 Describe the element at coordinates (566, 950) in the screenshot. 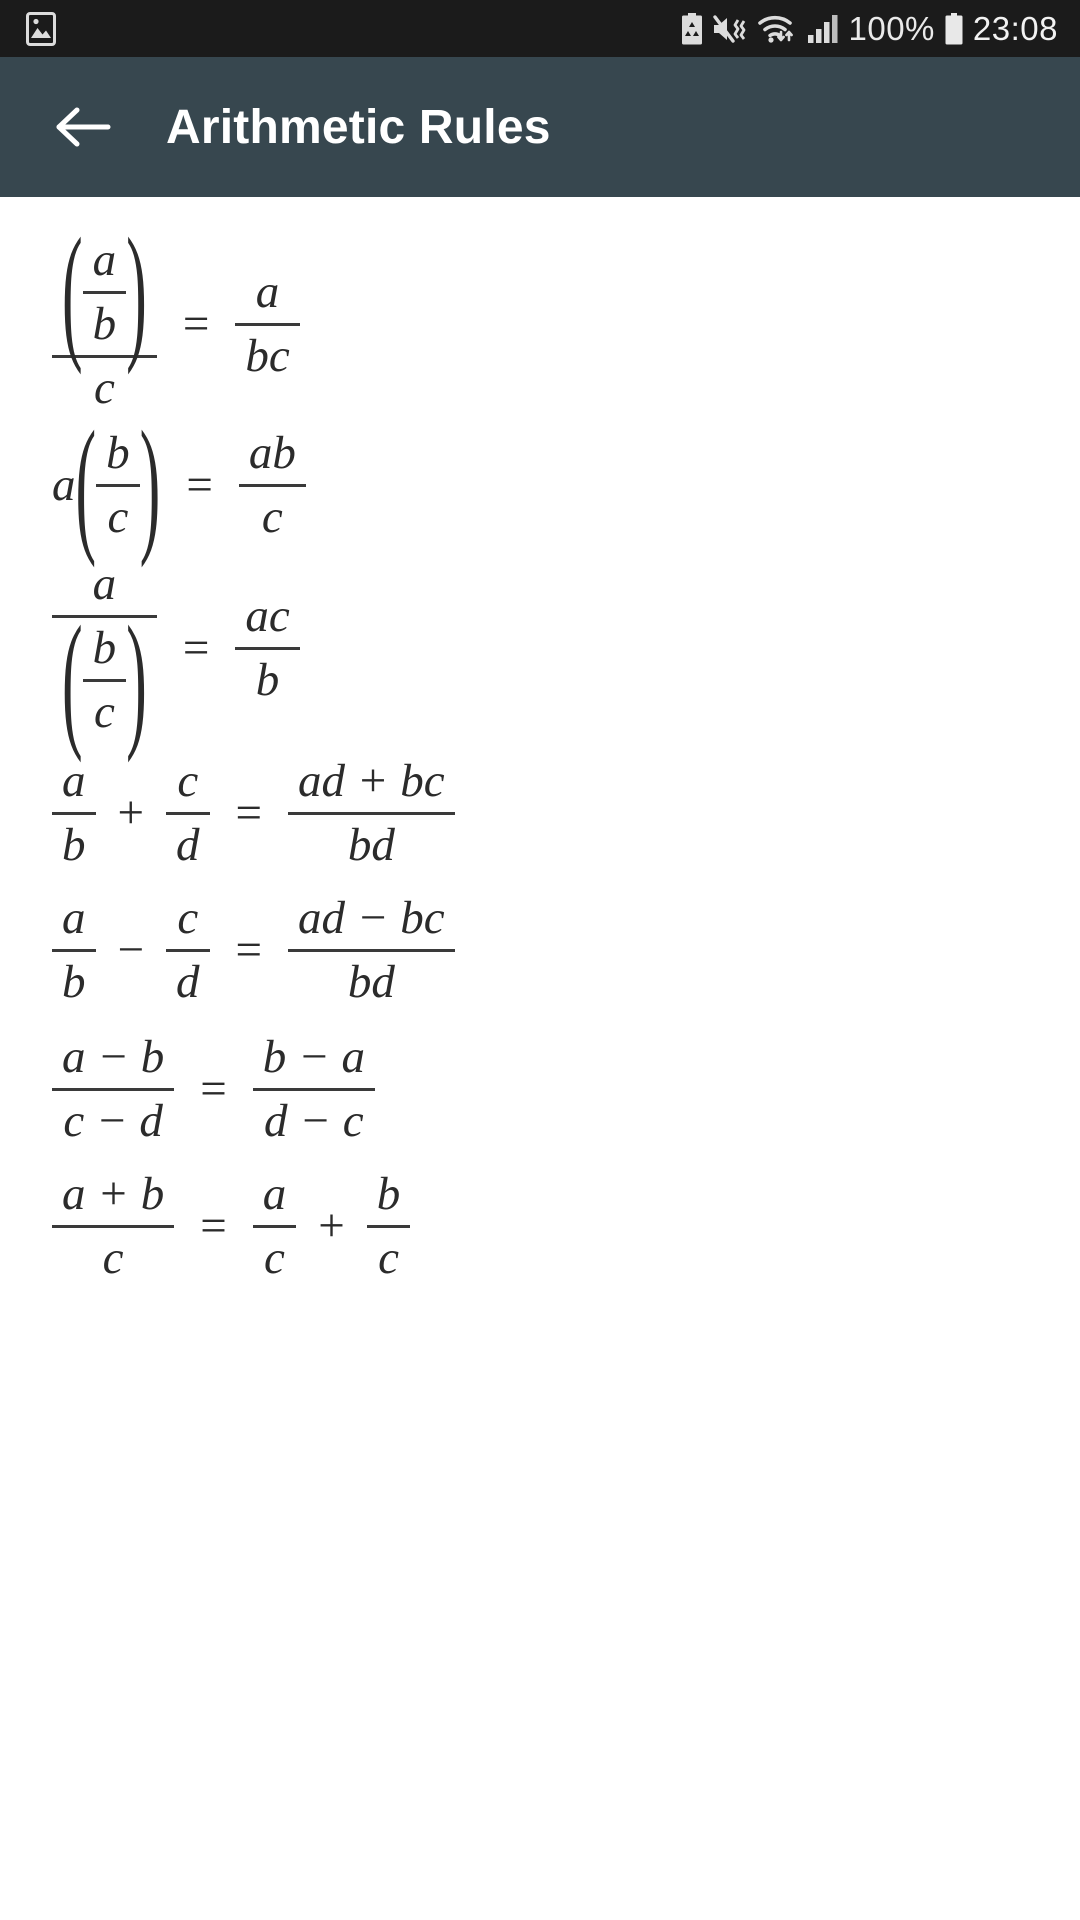

I see `formula-subtract-fractions: a b − c d = ad − bc bd` at that location.